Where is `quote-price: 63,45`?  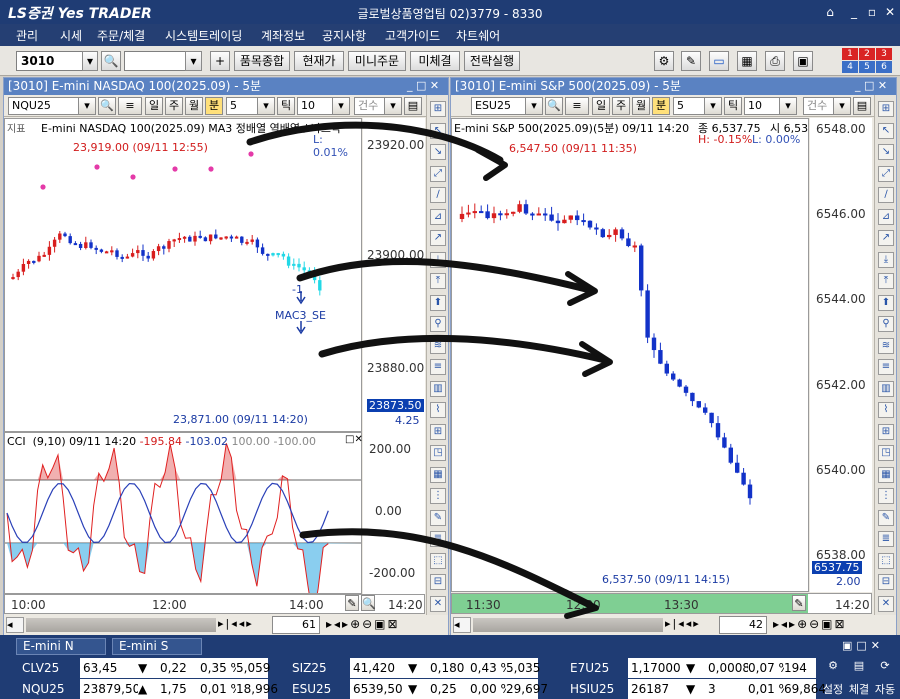 quote-price: 63,45 is located at coordinates (109, 668).